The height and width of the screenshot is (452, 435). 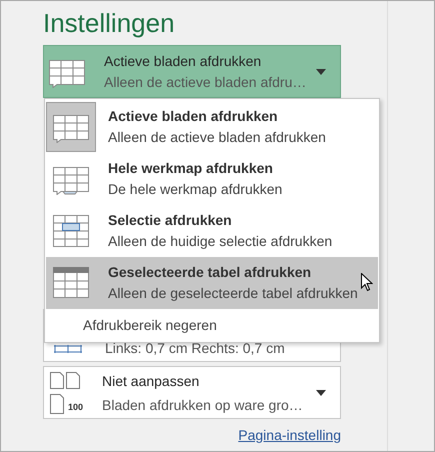 What do you see at coordinates (217, 137) in the screenshot?
I see `item-subtitle: Alleen de actieve bladen afdrukken` at bounding box center [217, 137].